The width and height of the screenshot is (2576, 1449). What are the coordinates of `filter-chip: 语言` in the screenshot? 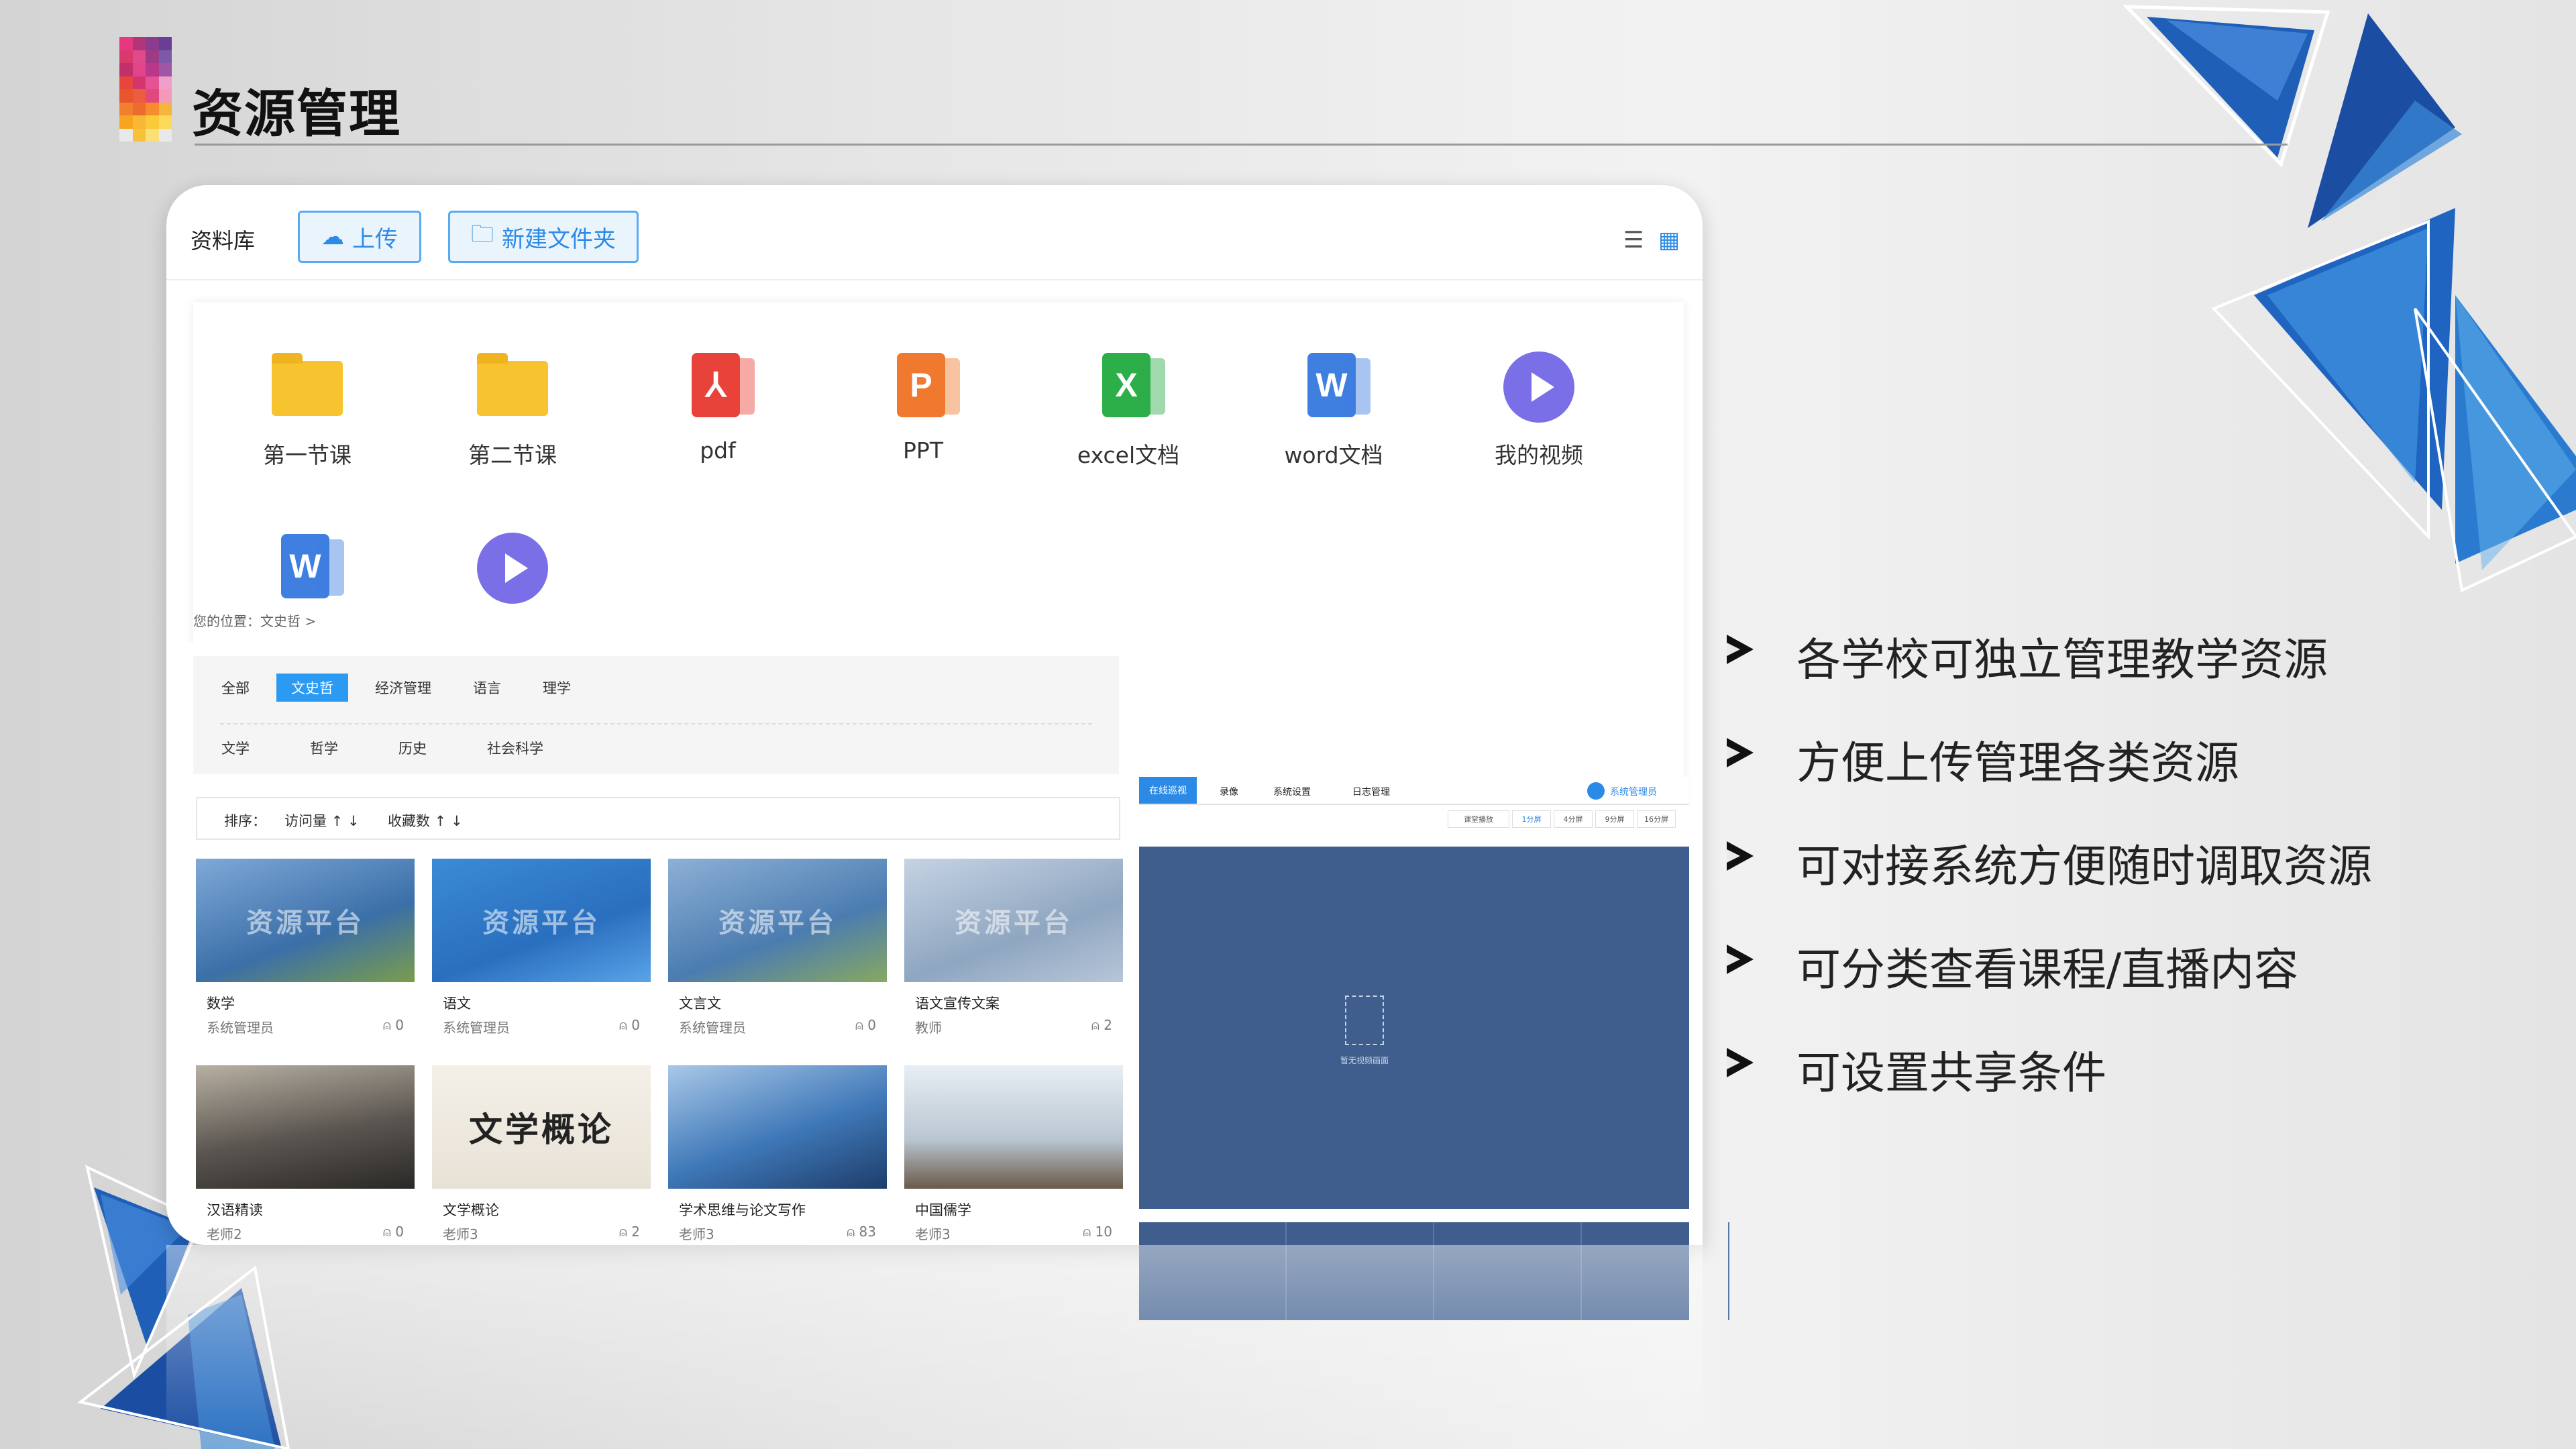 It's located at (487, 688).